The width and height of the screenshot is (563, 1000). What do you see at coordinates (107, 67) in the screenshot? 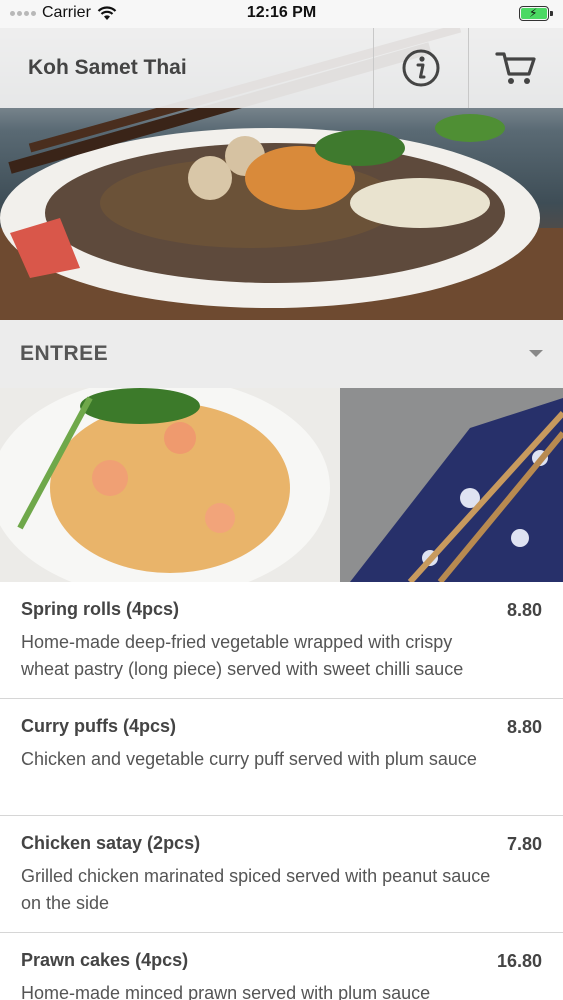
I see `app-title: Koh Samet Thai` at bounding box center [107, 67].